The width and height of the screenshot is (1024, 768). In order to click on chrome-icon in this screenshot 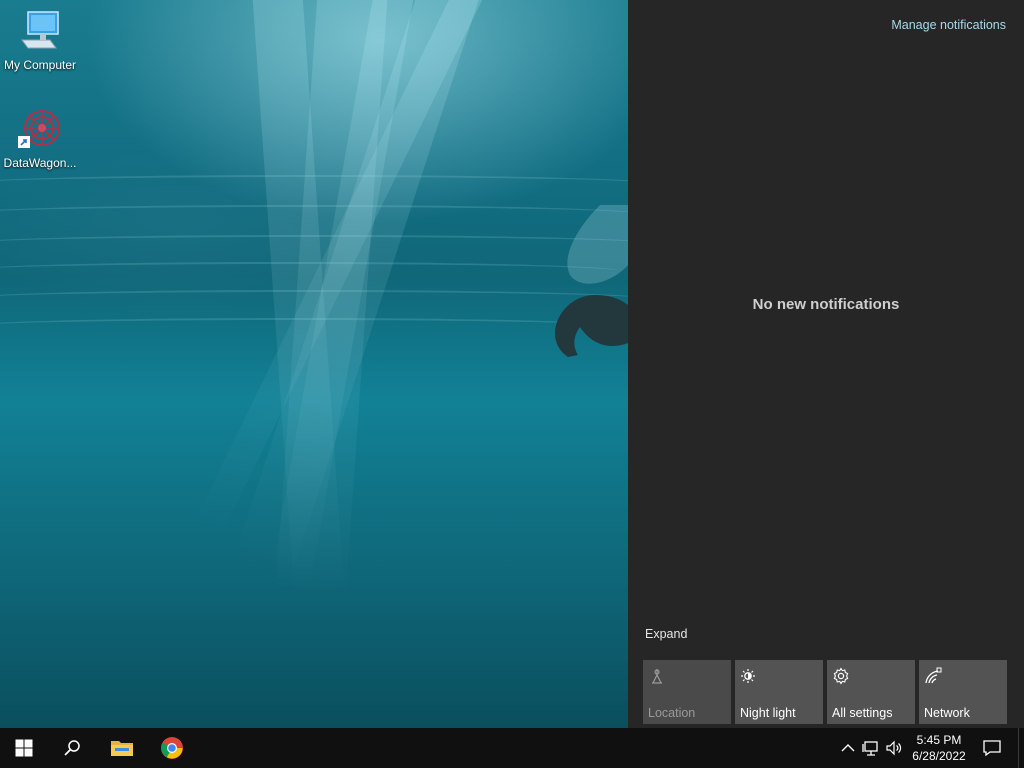, I will do `click(172, 748)`.